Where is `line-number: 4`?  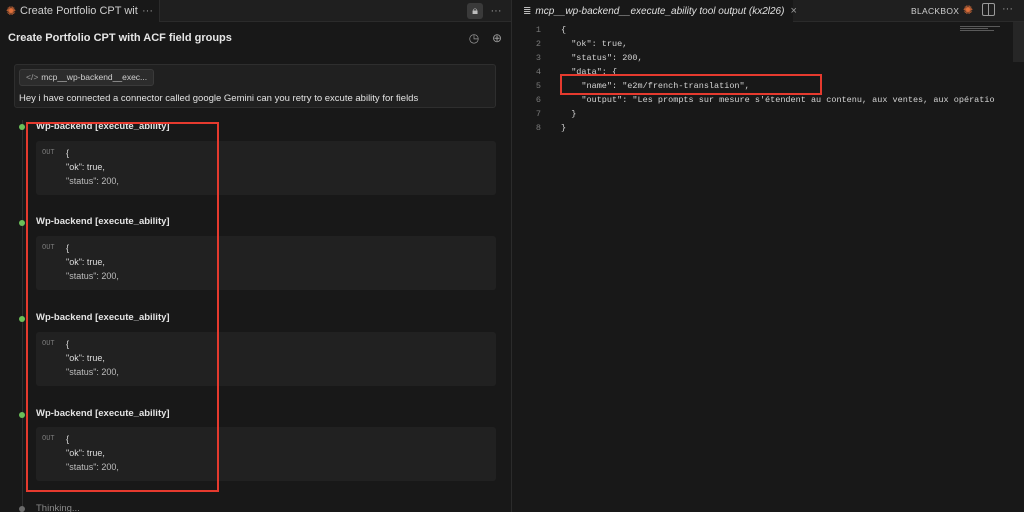 line-number: 4 is located at coordinates (538, 72).